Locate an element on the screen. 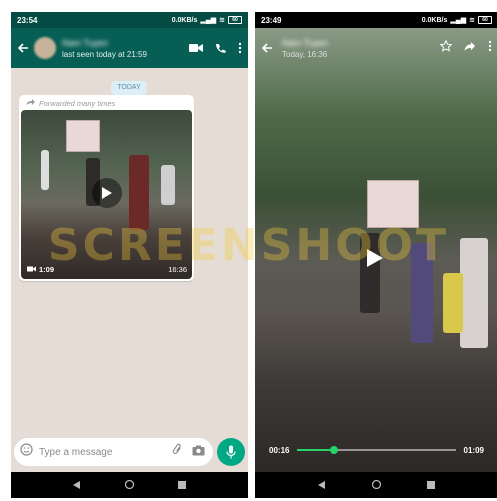  status-time: 23:49 is located at coordinates (271, 20).